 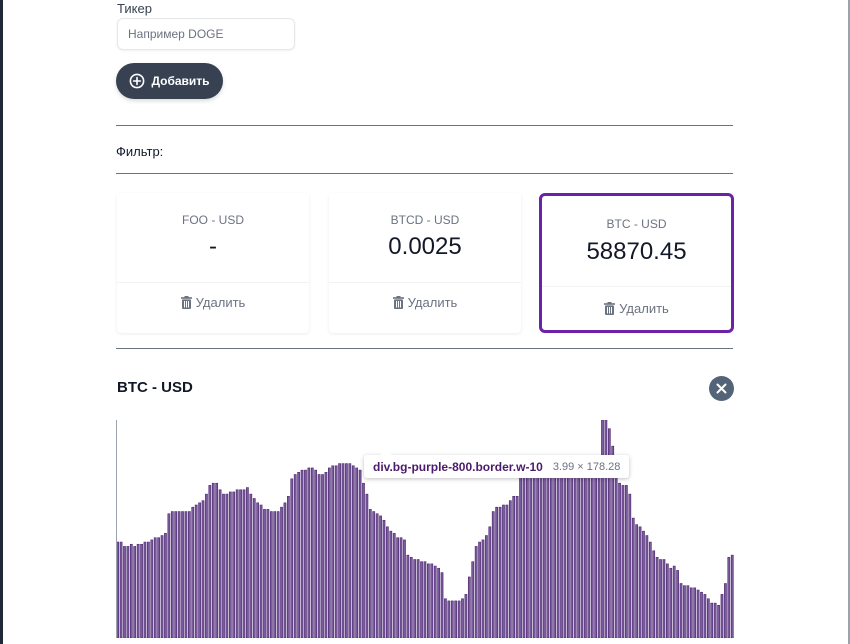 I want to click on add-button-label: Добавить, so click(x=180, y=81).